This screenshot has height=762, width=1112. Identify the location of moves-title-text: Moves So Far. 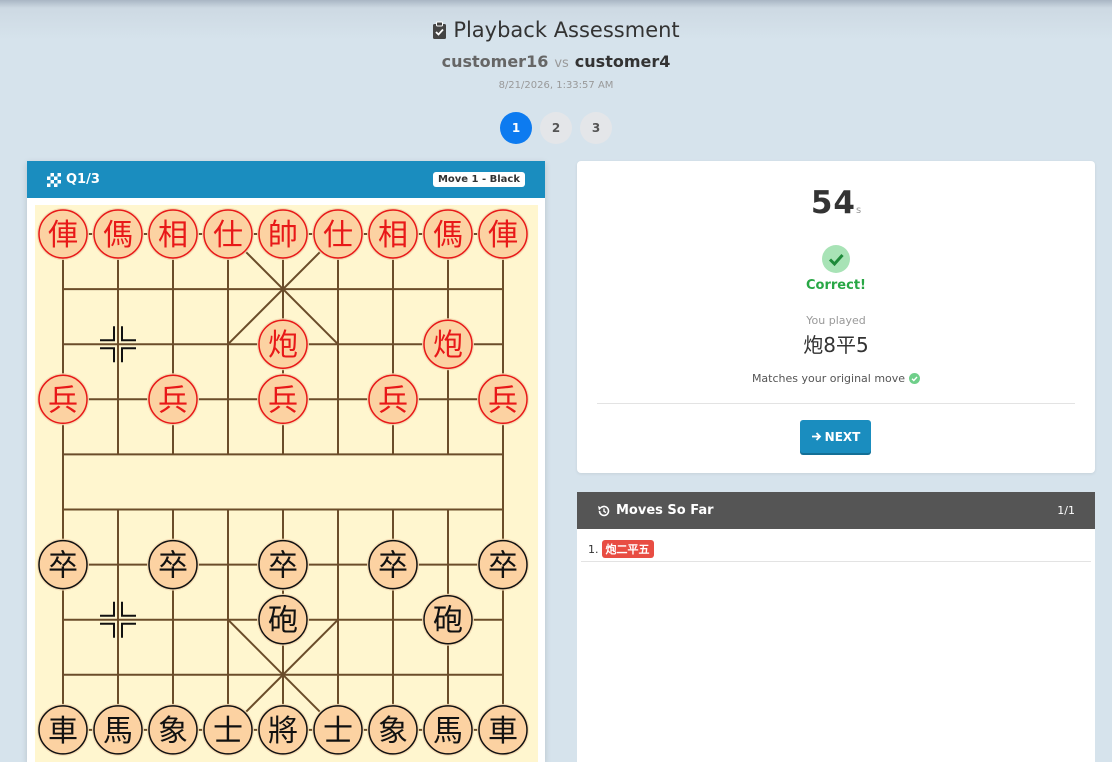
(665, 510).